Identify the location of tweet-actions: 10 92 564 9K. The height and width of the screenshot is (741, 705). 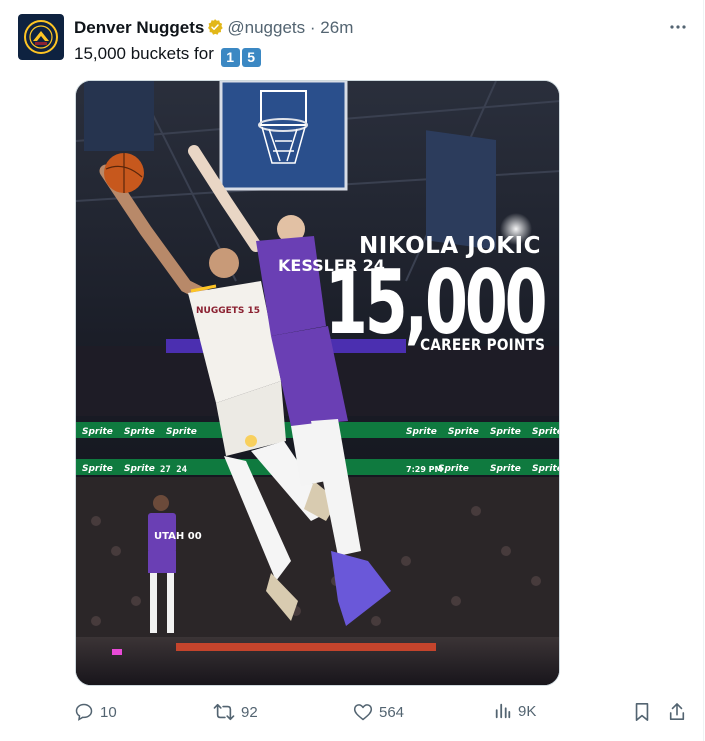
(352, 715).